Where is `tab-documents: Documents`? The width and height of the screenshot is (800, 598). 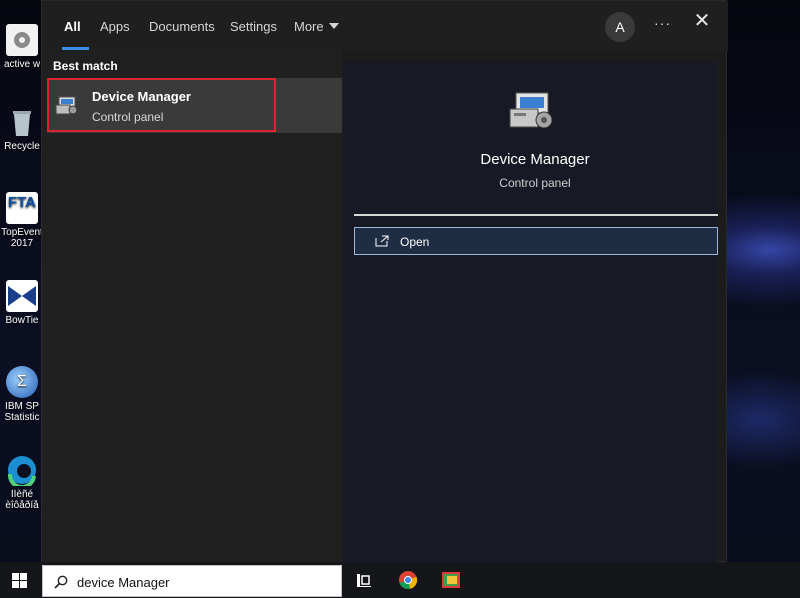 tab-documents: Documents is located at coordinates (182, 26).